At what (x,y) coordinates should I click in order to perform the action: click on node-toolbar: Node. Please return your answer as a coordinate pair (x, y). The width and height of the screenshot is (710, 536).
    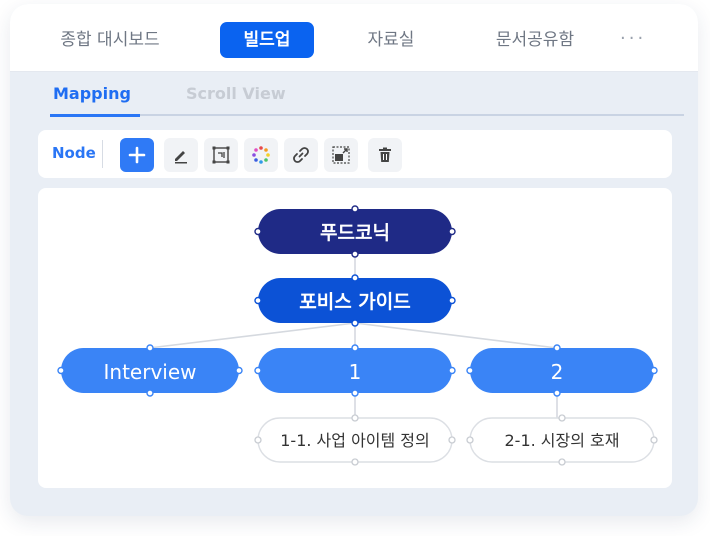
    Looking at the image, I should click on (355, 154).